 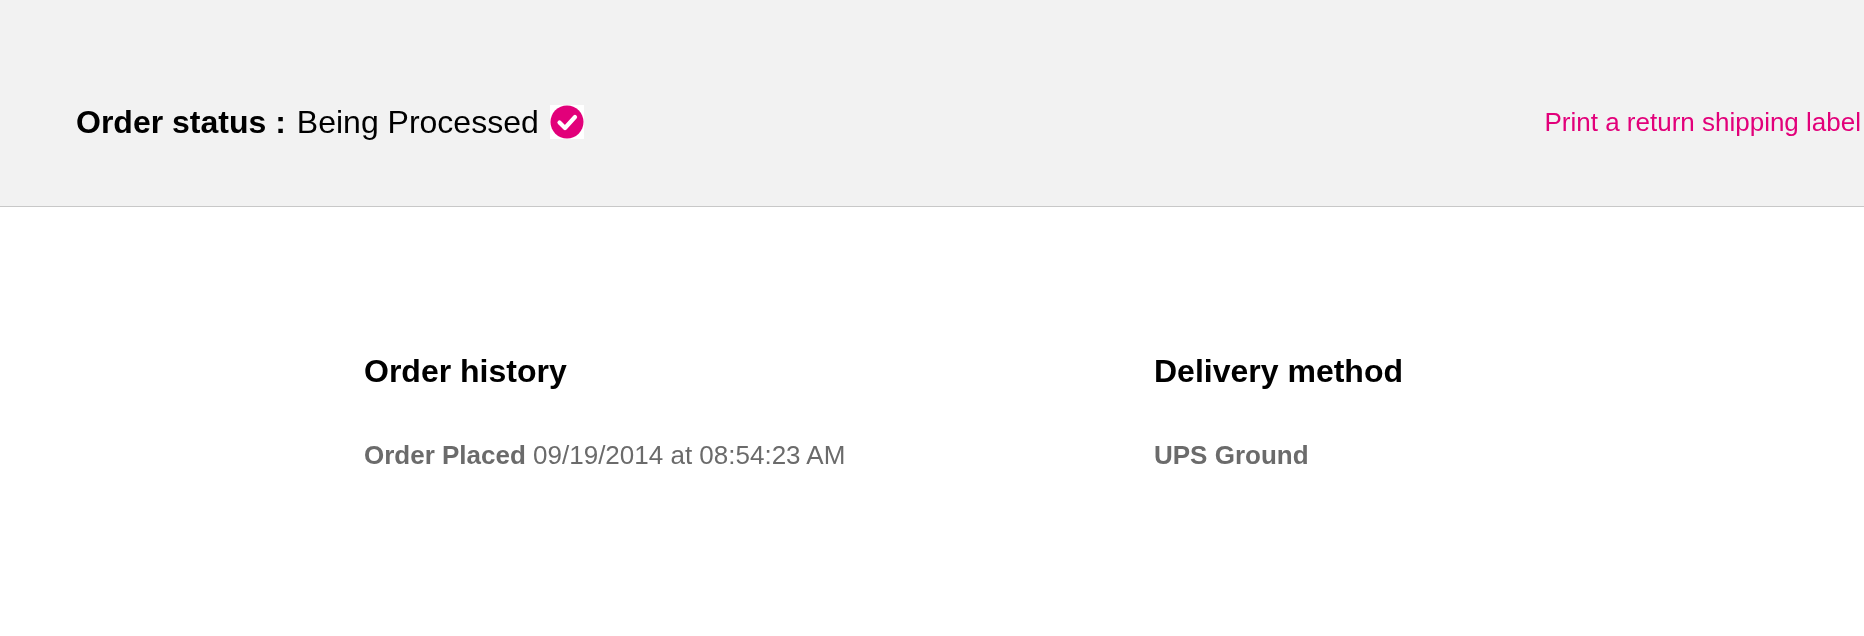 What do you see at coordinates (1702, 122) in the screenshot?
I see `return-label-link: Print a return shipping label` at bounding box center [1702, 122].